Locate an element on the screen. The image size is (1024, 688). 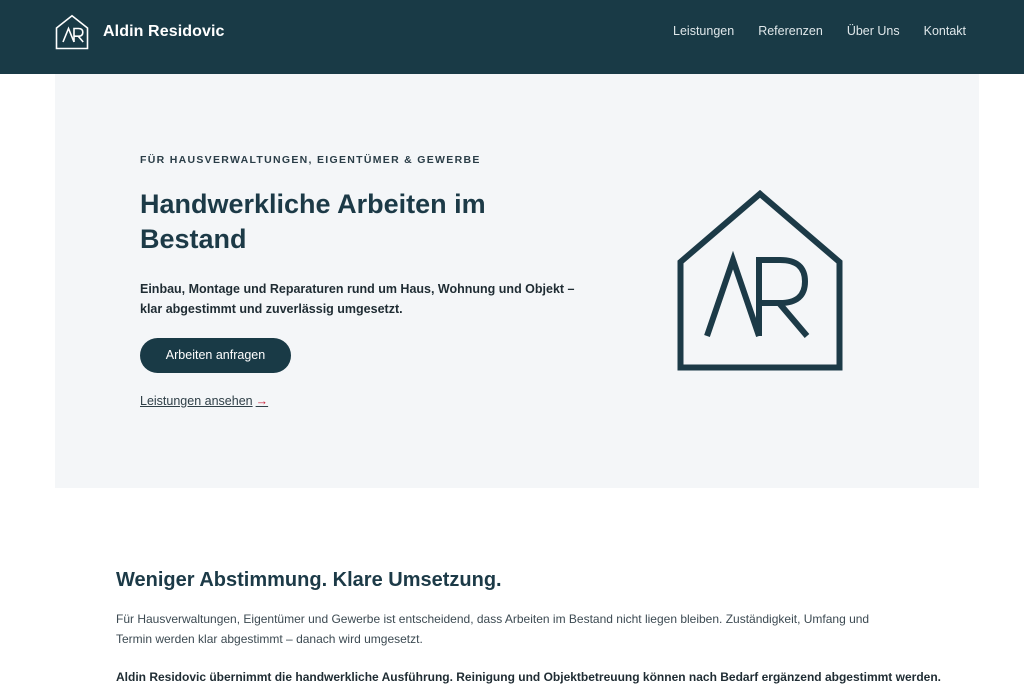
brand-home-link: Aldin Residovic is located at coordinates (140, 32).